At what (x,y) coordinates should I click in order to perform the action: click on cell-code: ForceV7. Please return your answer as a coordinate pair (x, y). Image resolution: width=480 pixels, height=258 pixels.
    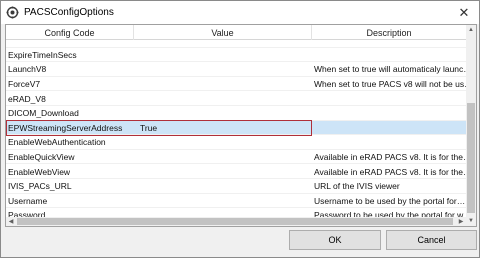
    Looking at the image, I should click on (72, 84).